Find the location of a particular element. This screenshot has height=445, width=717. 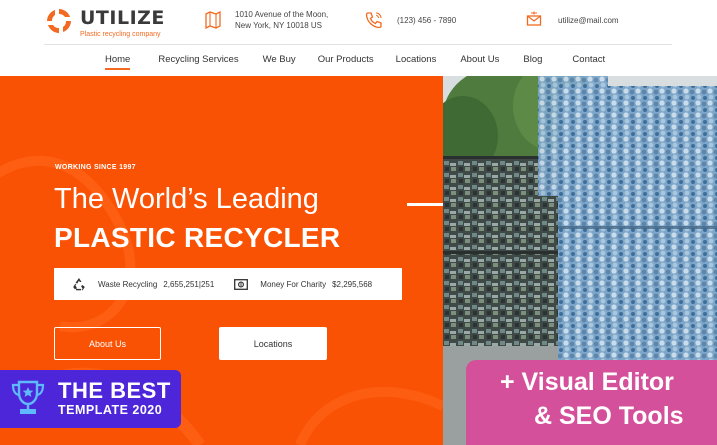

nav-locations: Locations is located at coordinates (416, 60).